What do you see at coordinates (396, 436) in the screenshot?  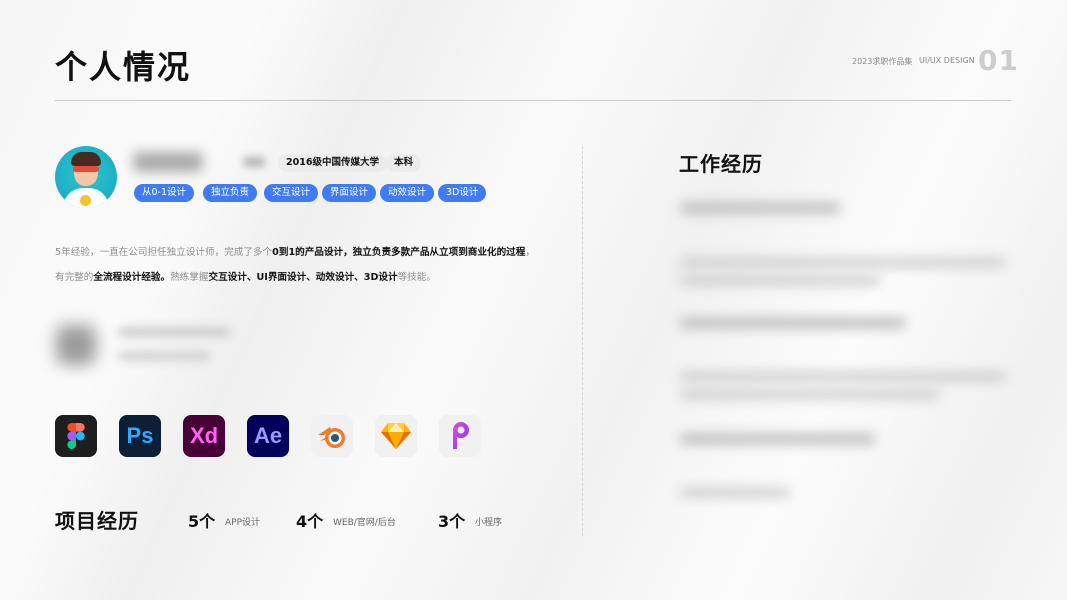 I see `sketch-icon` at bounding box center [396, 436].